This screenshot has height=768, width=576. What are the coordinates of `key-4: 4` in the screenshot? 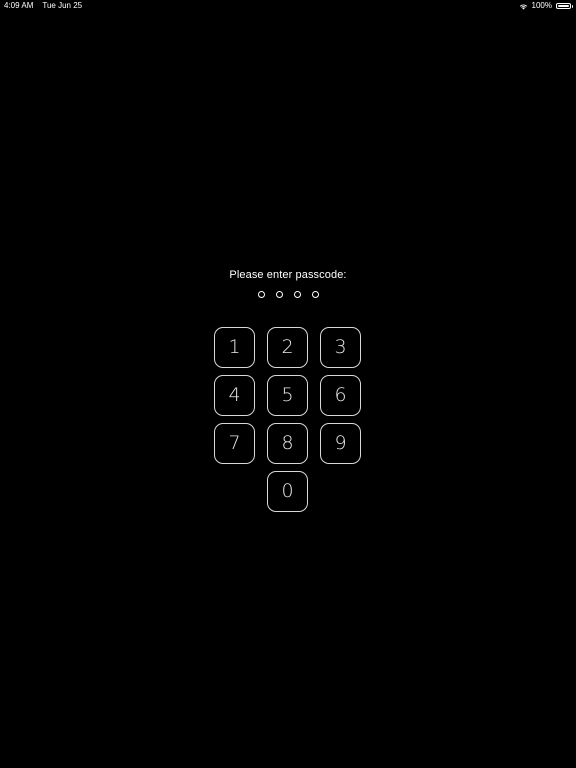 It's located at (234, 395).